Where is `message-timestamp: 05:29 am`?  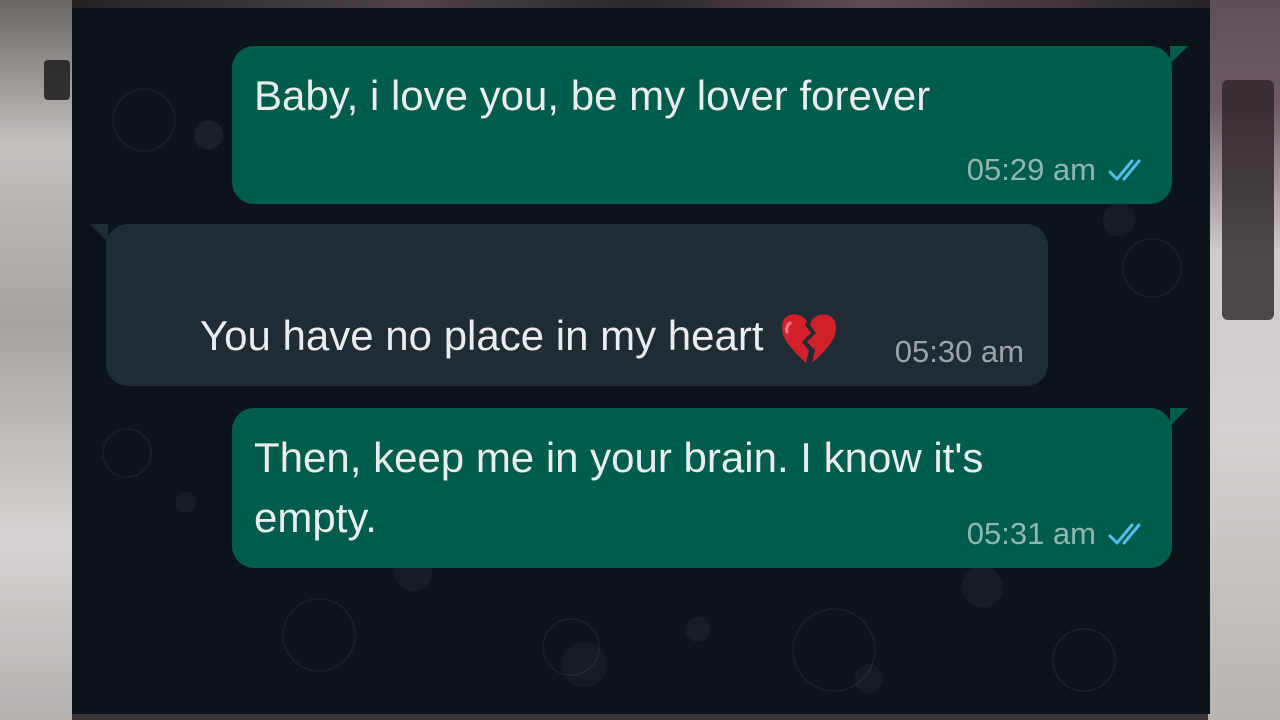 message-timestamp: 05:29 am is located at coordinates (1031, 169).